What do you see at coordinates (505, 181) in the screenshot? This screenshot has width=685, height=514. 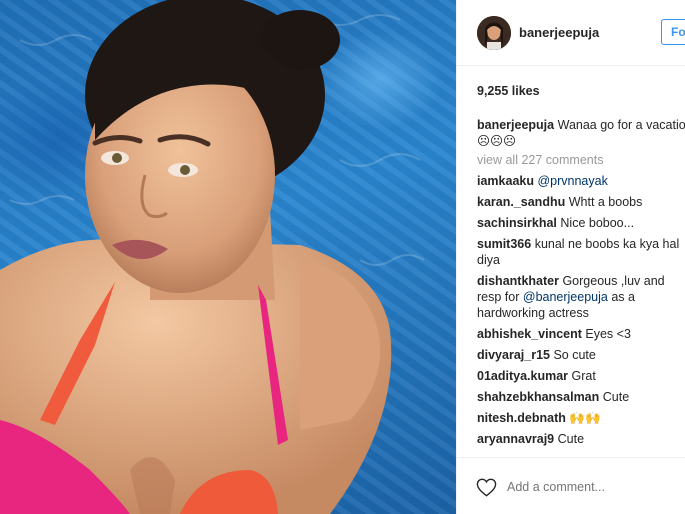 I see `comment-username: iamkaaku` at bounding box center [505, 181].